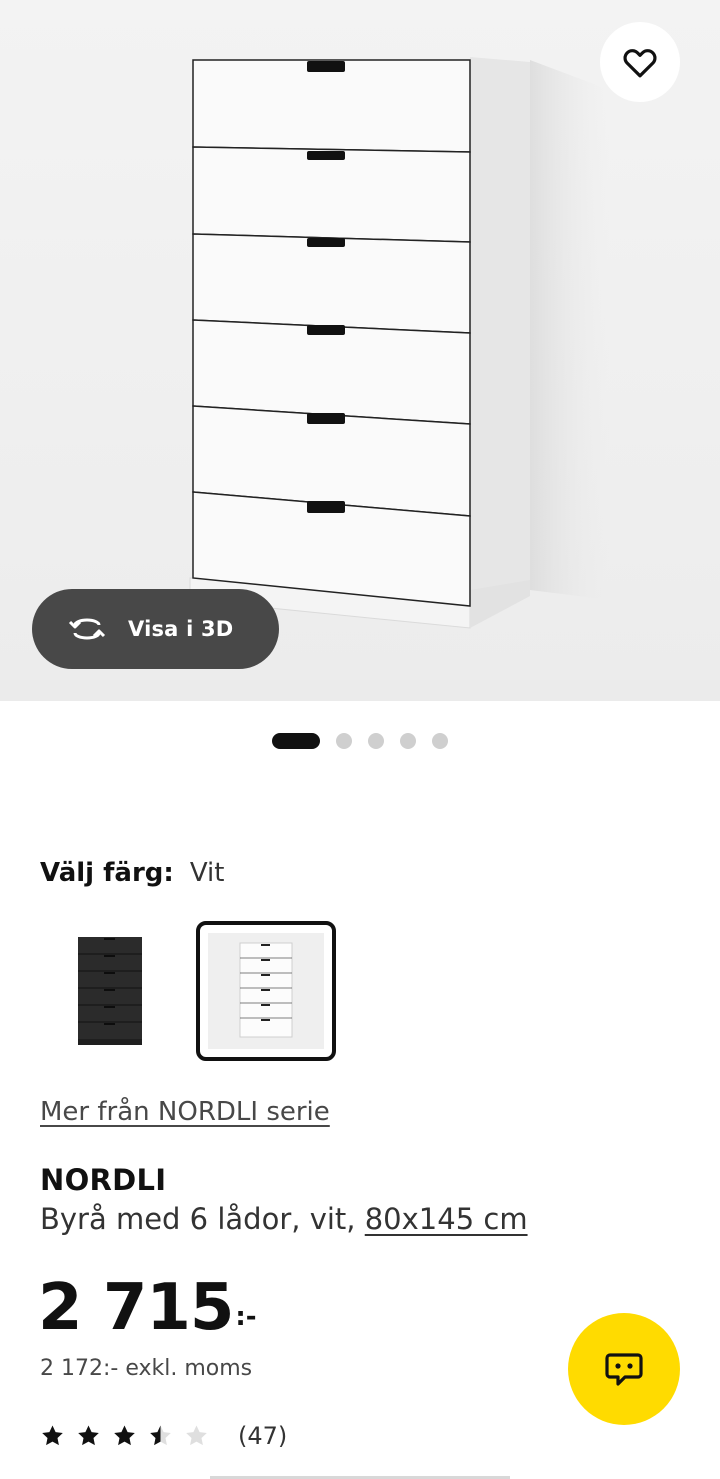 The width and height of the screenshot is (720, 1479). Describe the element at coordinates (103, 1180) in the screenshot. I see `product-name: NORDLI` at that location.